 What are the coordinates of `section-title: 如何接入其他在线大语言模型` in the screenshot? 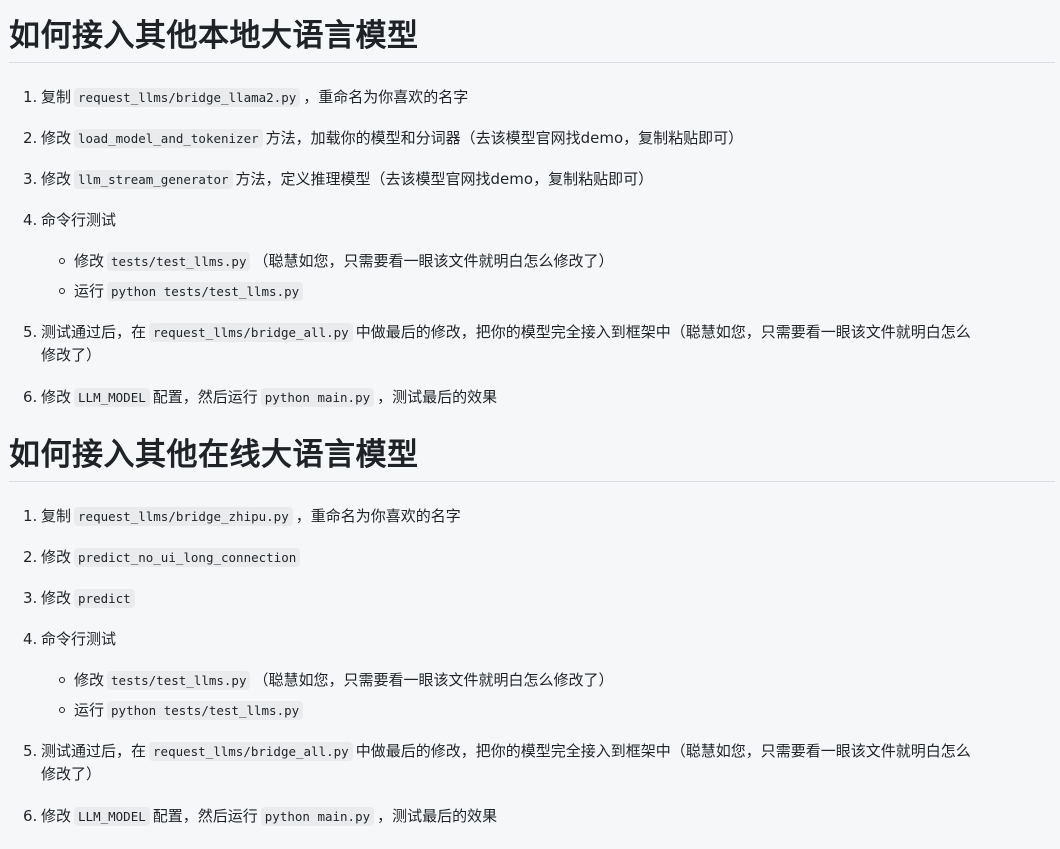 It's located at (214, 455).